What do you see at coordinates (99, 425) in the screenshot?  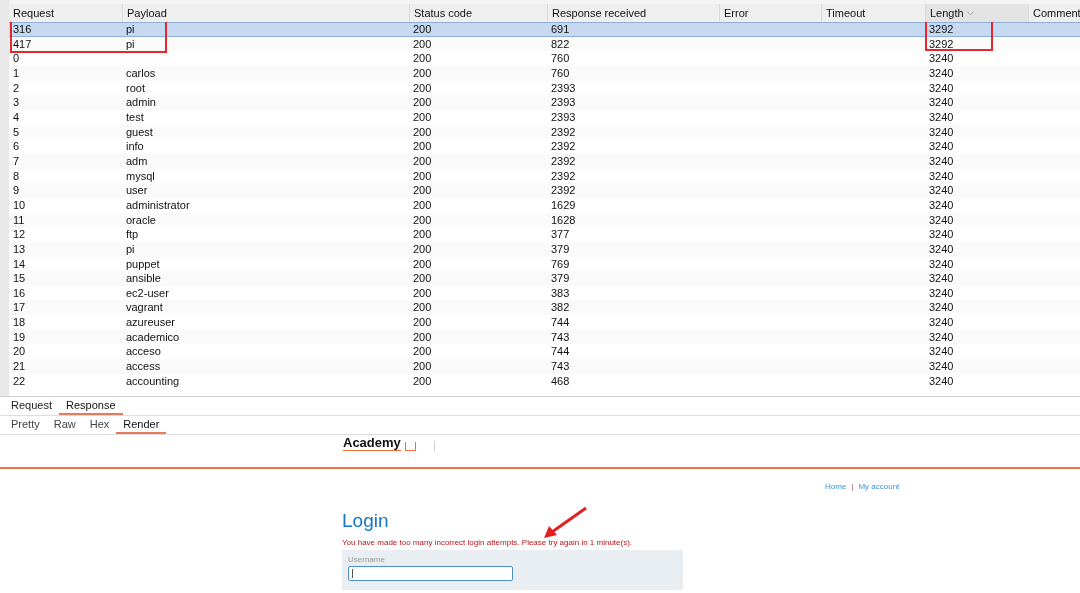 I see `view-tab: Hex` at bounding box center [99, 425].